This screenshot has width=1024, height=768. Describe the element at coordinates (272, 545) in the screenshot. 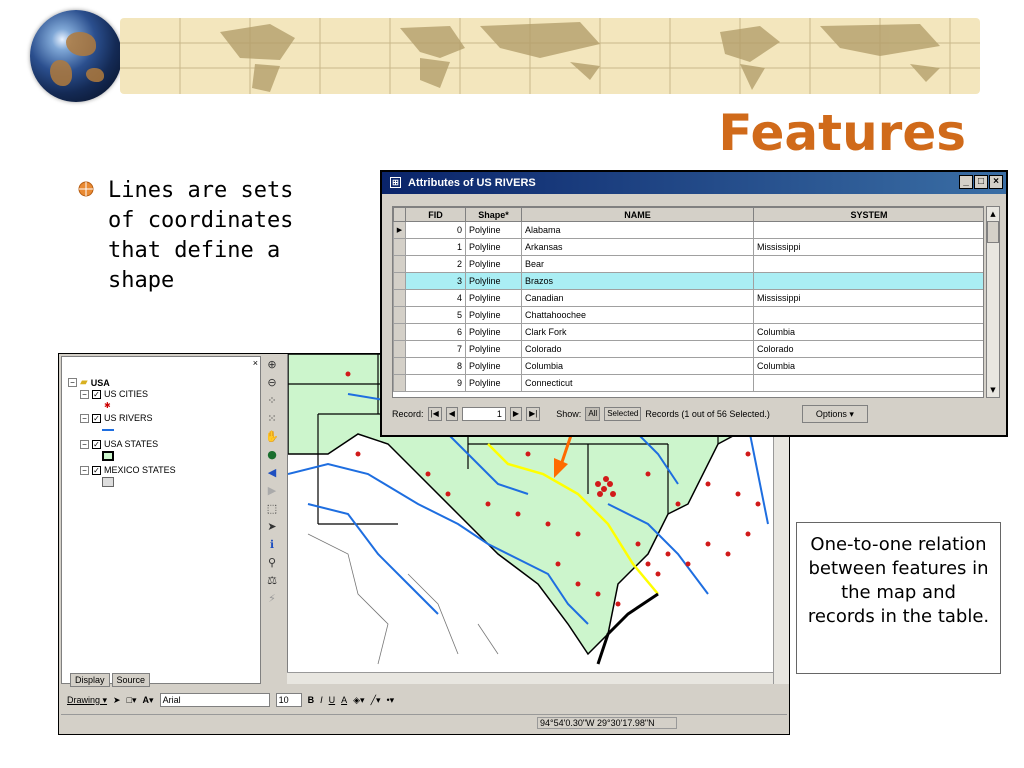

I see `identify-icon: ℹ` at that location.